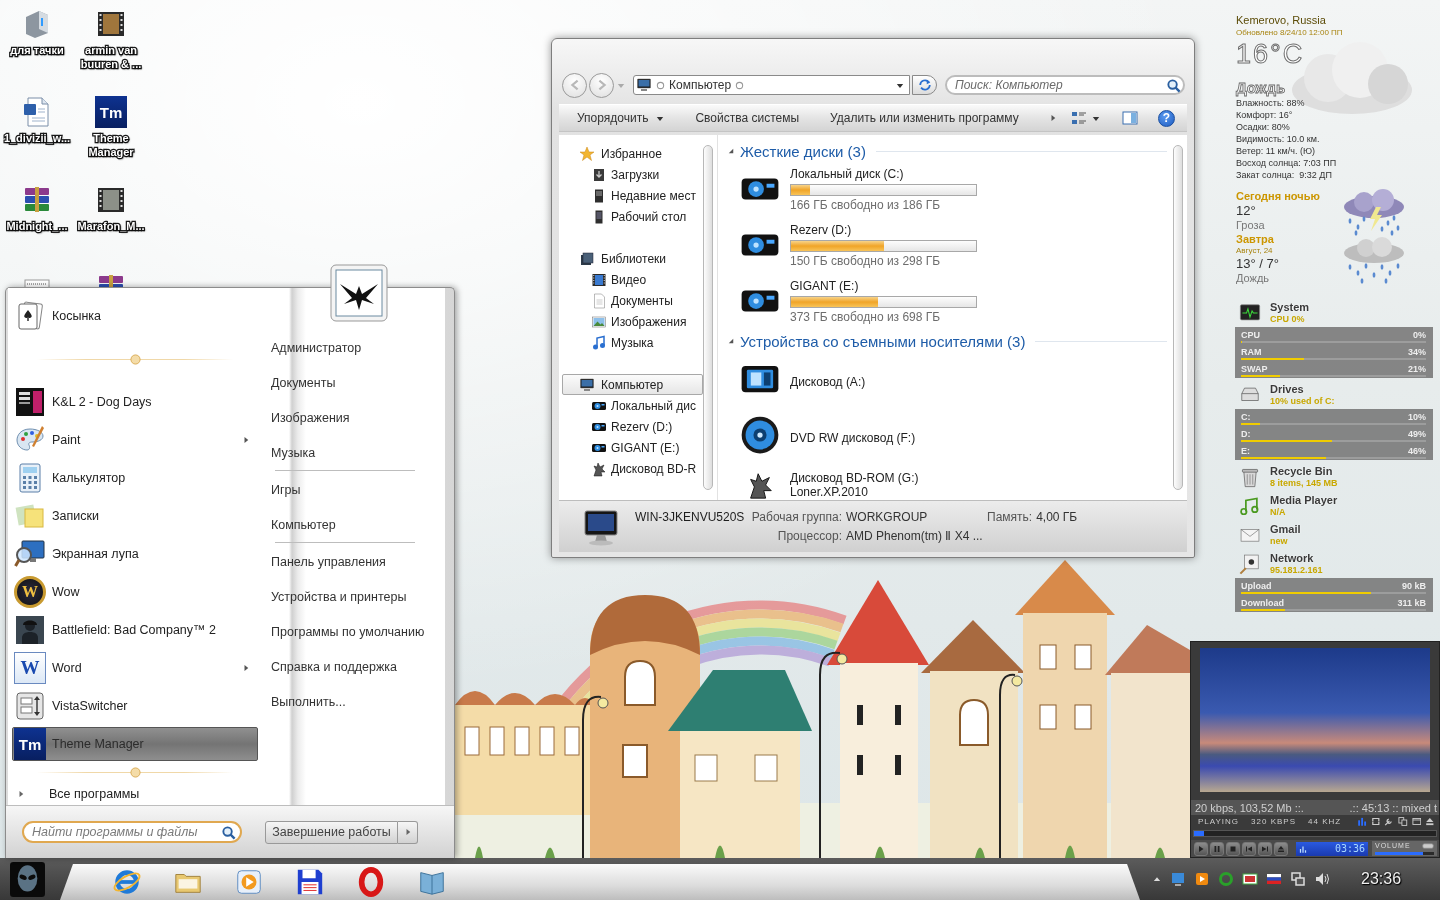 Image resolution: width=1440 pixels, height=900 pixels. What do you see at coordinates (135, 316) in the screenshot?
I see `menu-item: Косынка` at bounding box center [135, 316].